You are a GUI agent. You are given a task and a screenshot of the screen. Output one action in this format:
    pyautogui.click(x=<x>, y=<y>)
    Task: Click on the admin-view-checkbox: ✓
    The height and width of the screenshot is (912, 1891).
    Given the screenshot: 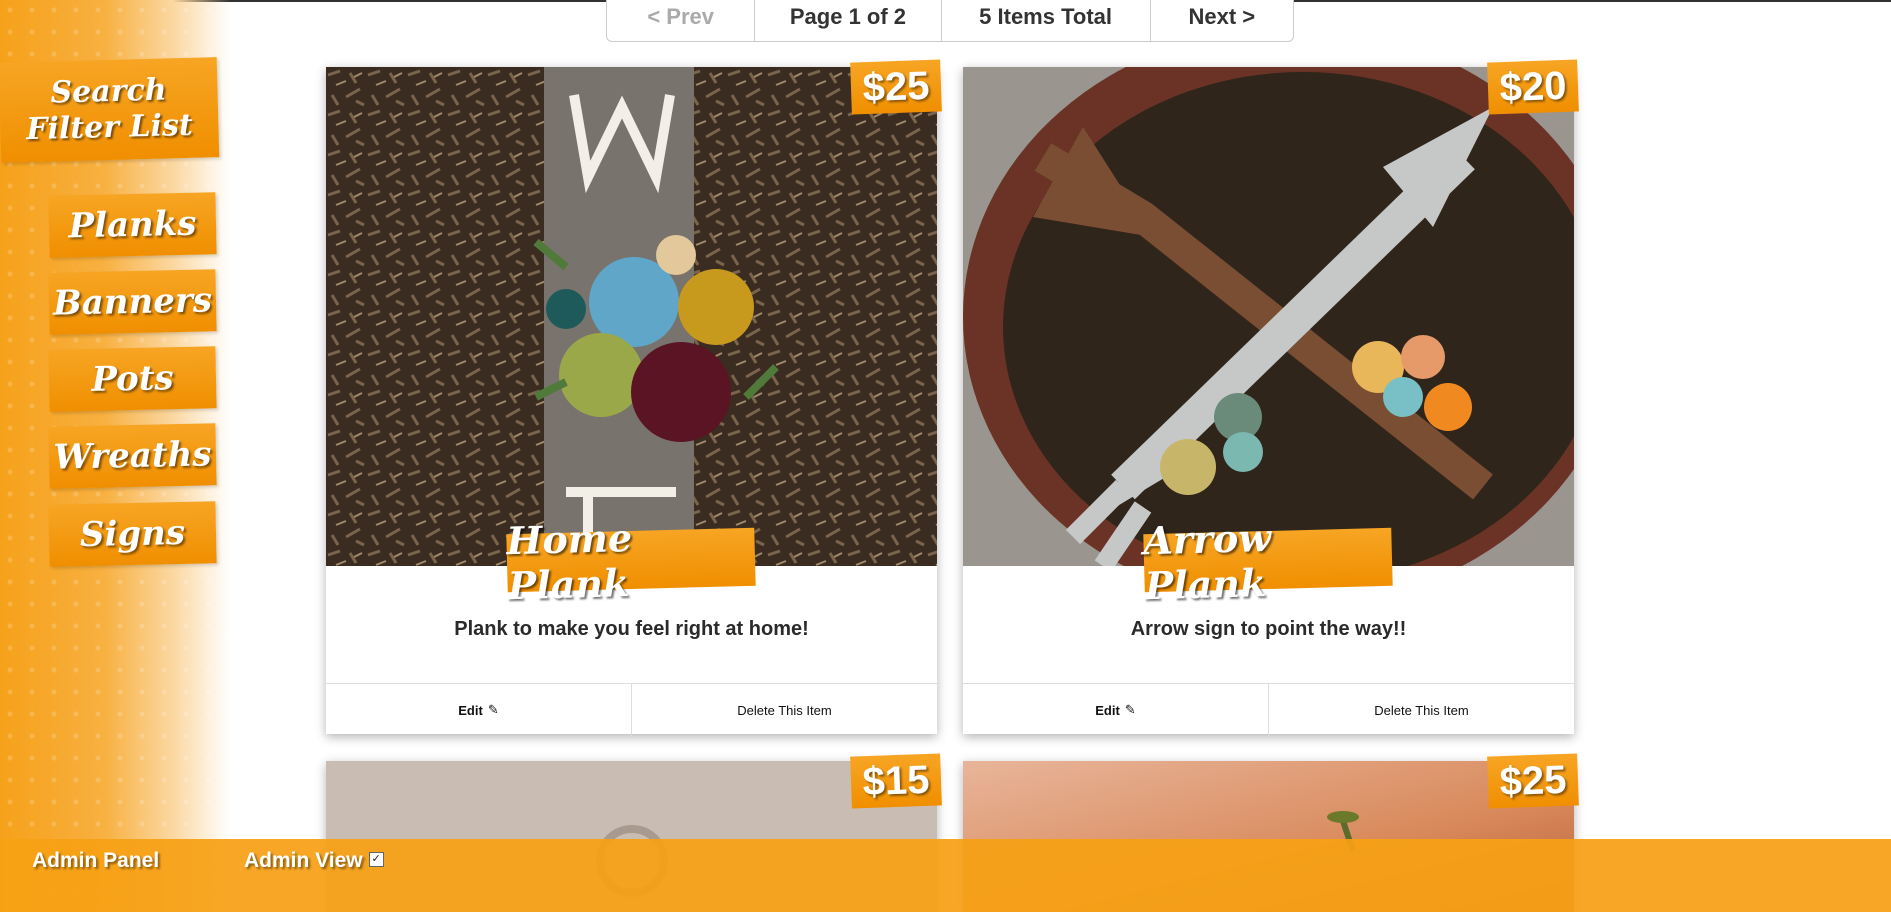 What is the action you would take?
    pyautogui.click(x=376, y=859)
    